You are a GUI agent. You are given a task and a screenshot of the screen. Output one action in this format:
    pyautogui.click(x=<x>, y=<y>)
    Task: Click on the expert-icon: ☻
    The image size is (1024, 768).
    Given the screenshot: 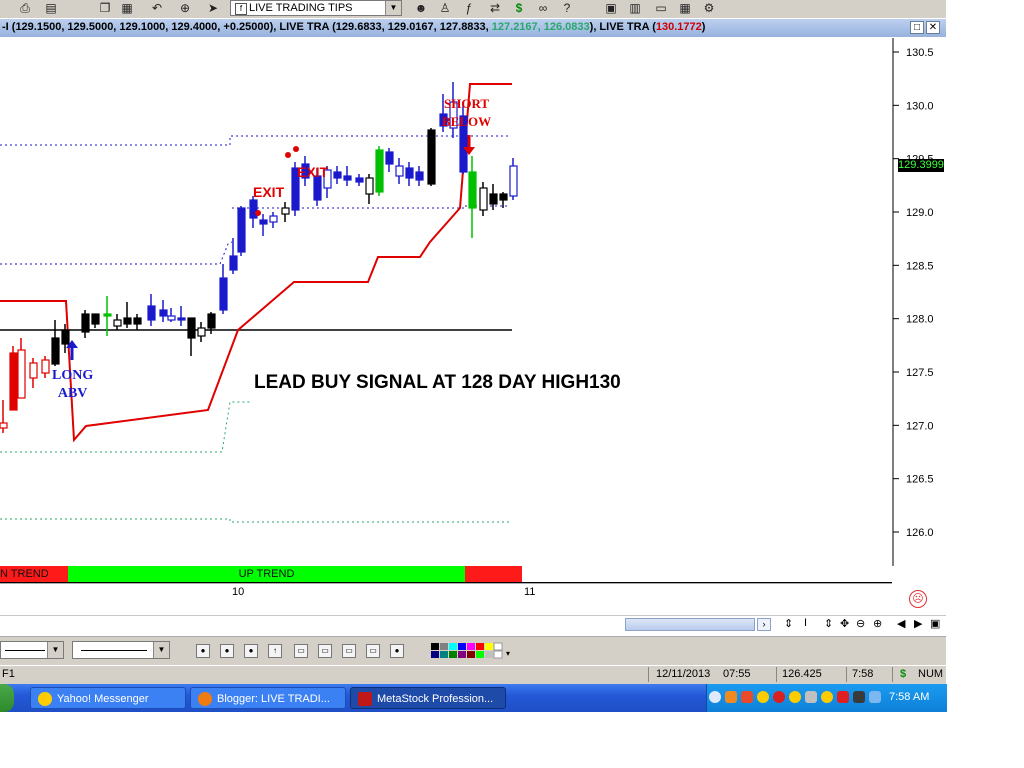 What is the action you would take?
    pyautogui.click(x=421, y=8)
    